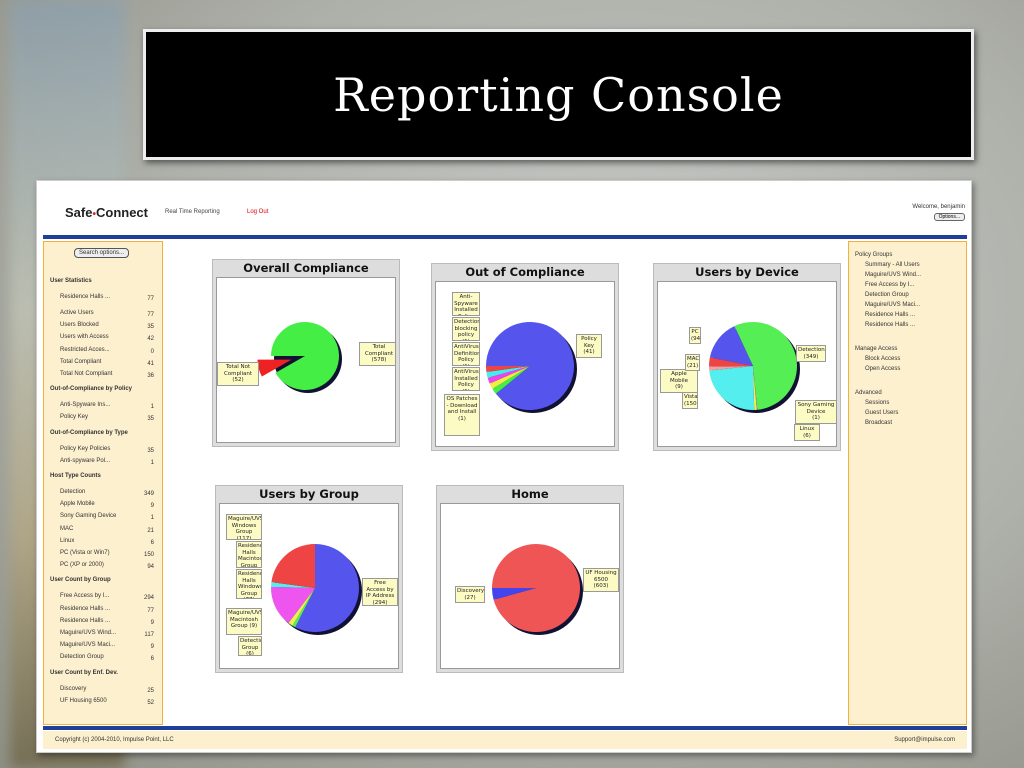 The height and width of the screenshot is (768, 1024). I want to click on stat-value: 42, so click(150, 339).